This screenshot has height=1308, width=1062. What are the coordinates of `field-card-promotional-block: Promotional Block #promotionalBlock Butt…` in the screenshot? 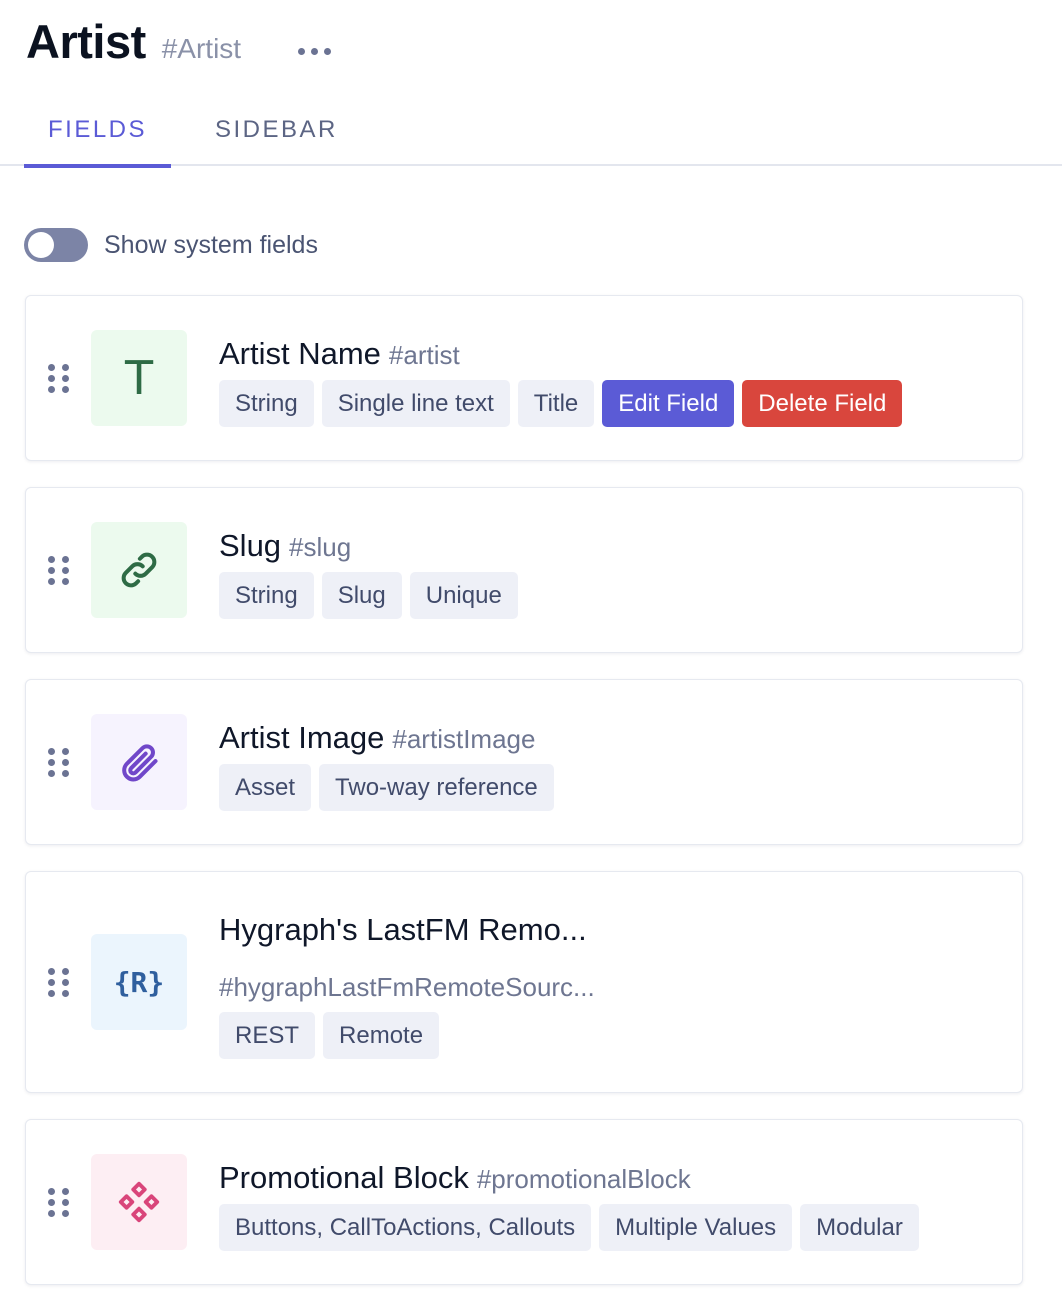 It's located at (524, 1202).